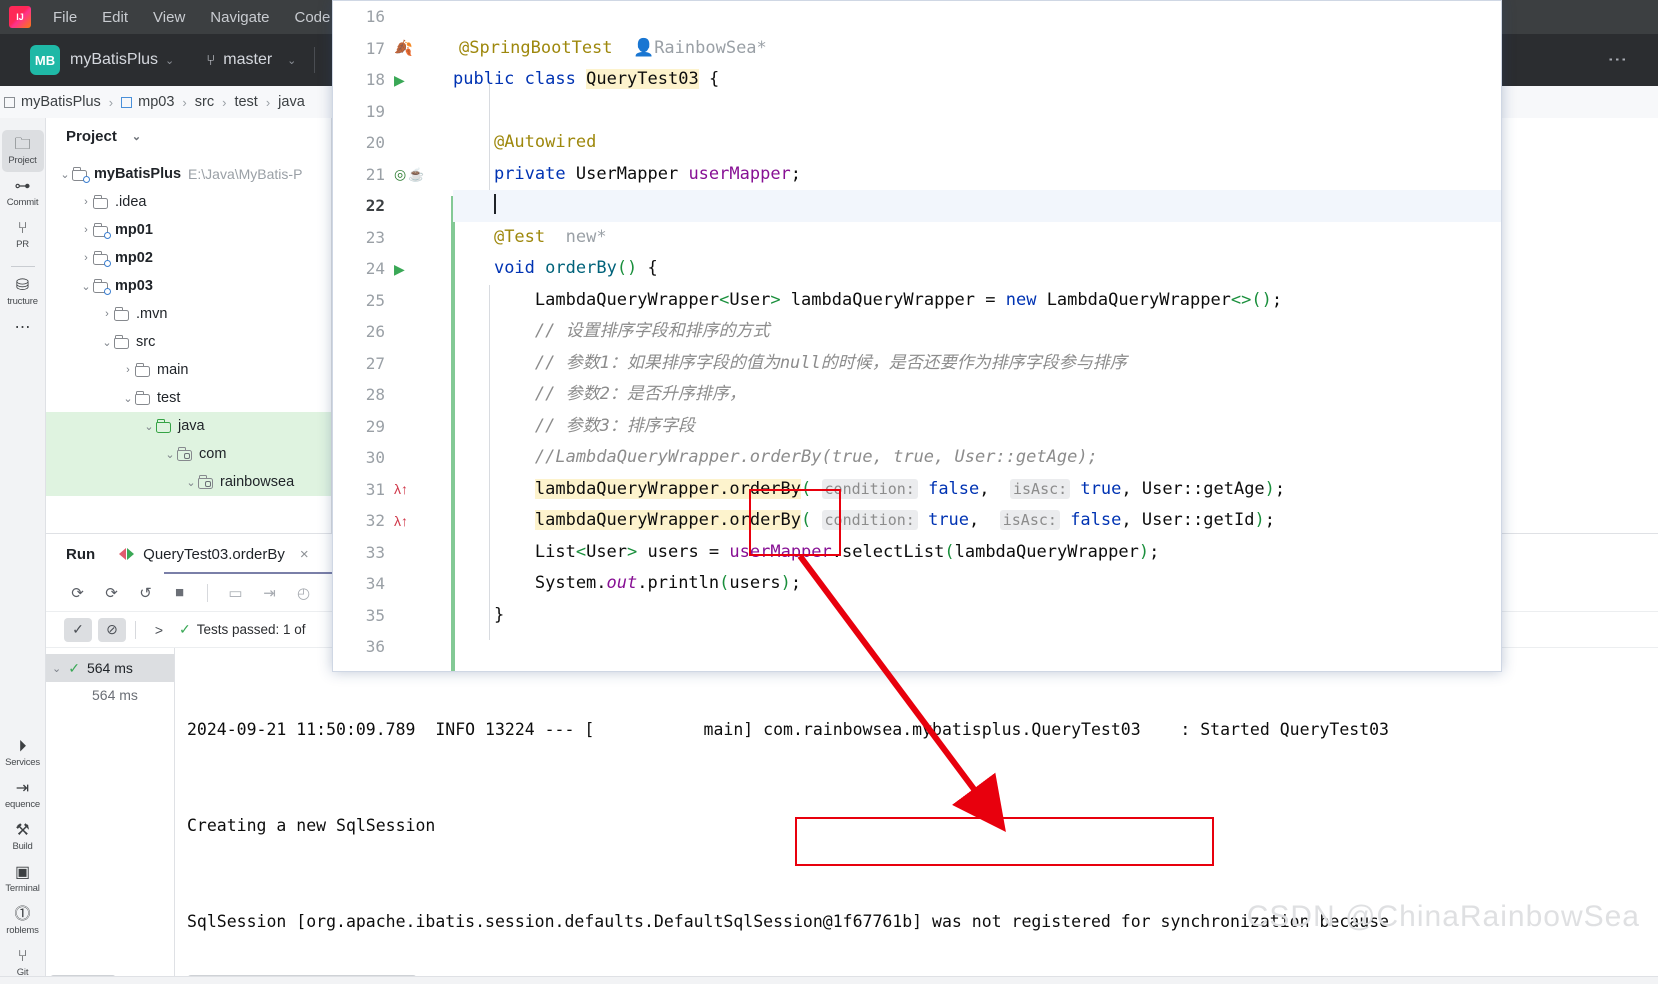 The image size is (1658, 984). I want to click on tree-item-mp03: ⌄ mp03, so click(188, 286).